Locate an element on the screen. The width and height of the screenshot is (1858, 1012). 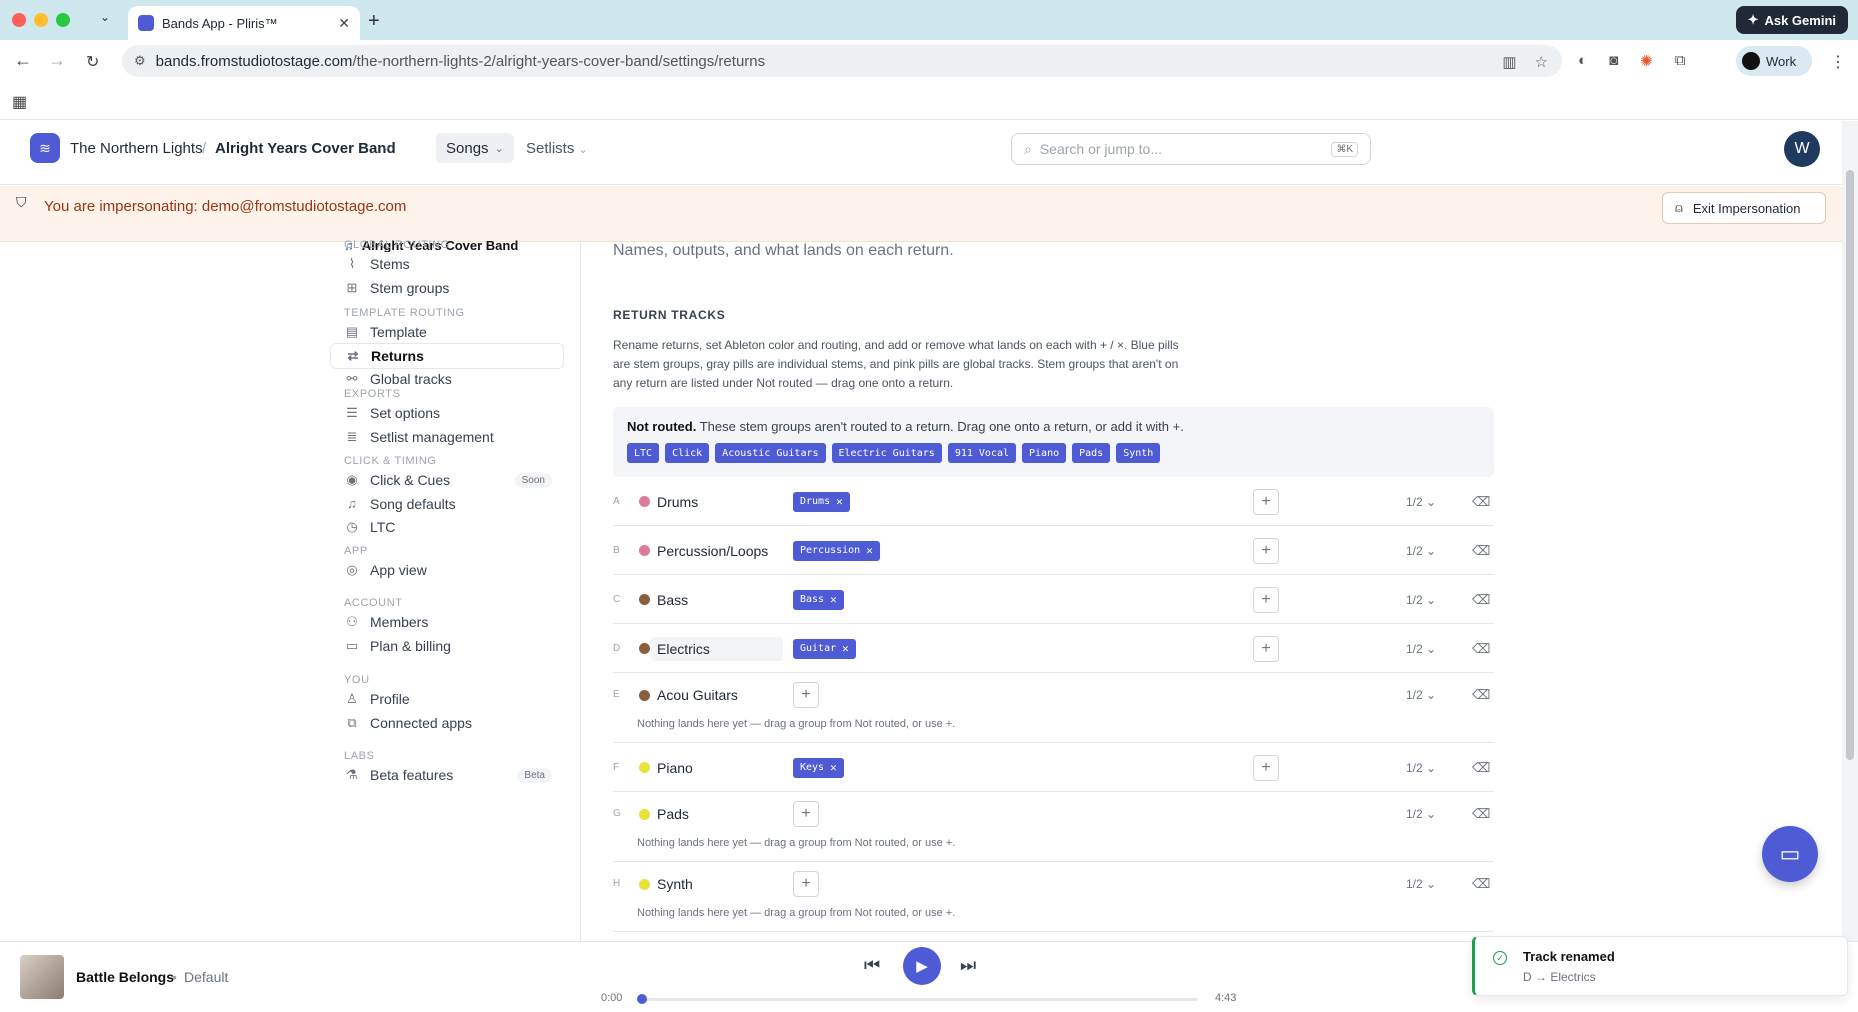
tab-list-chevron-icon: ⌄ is located at coordinates (105, 17).